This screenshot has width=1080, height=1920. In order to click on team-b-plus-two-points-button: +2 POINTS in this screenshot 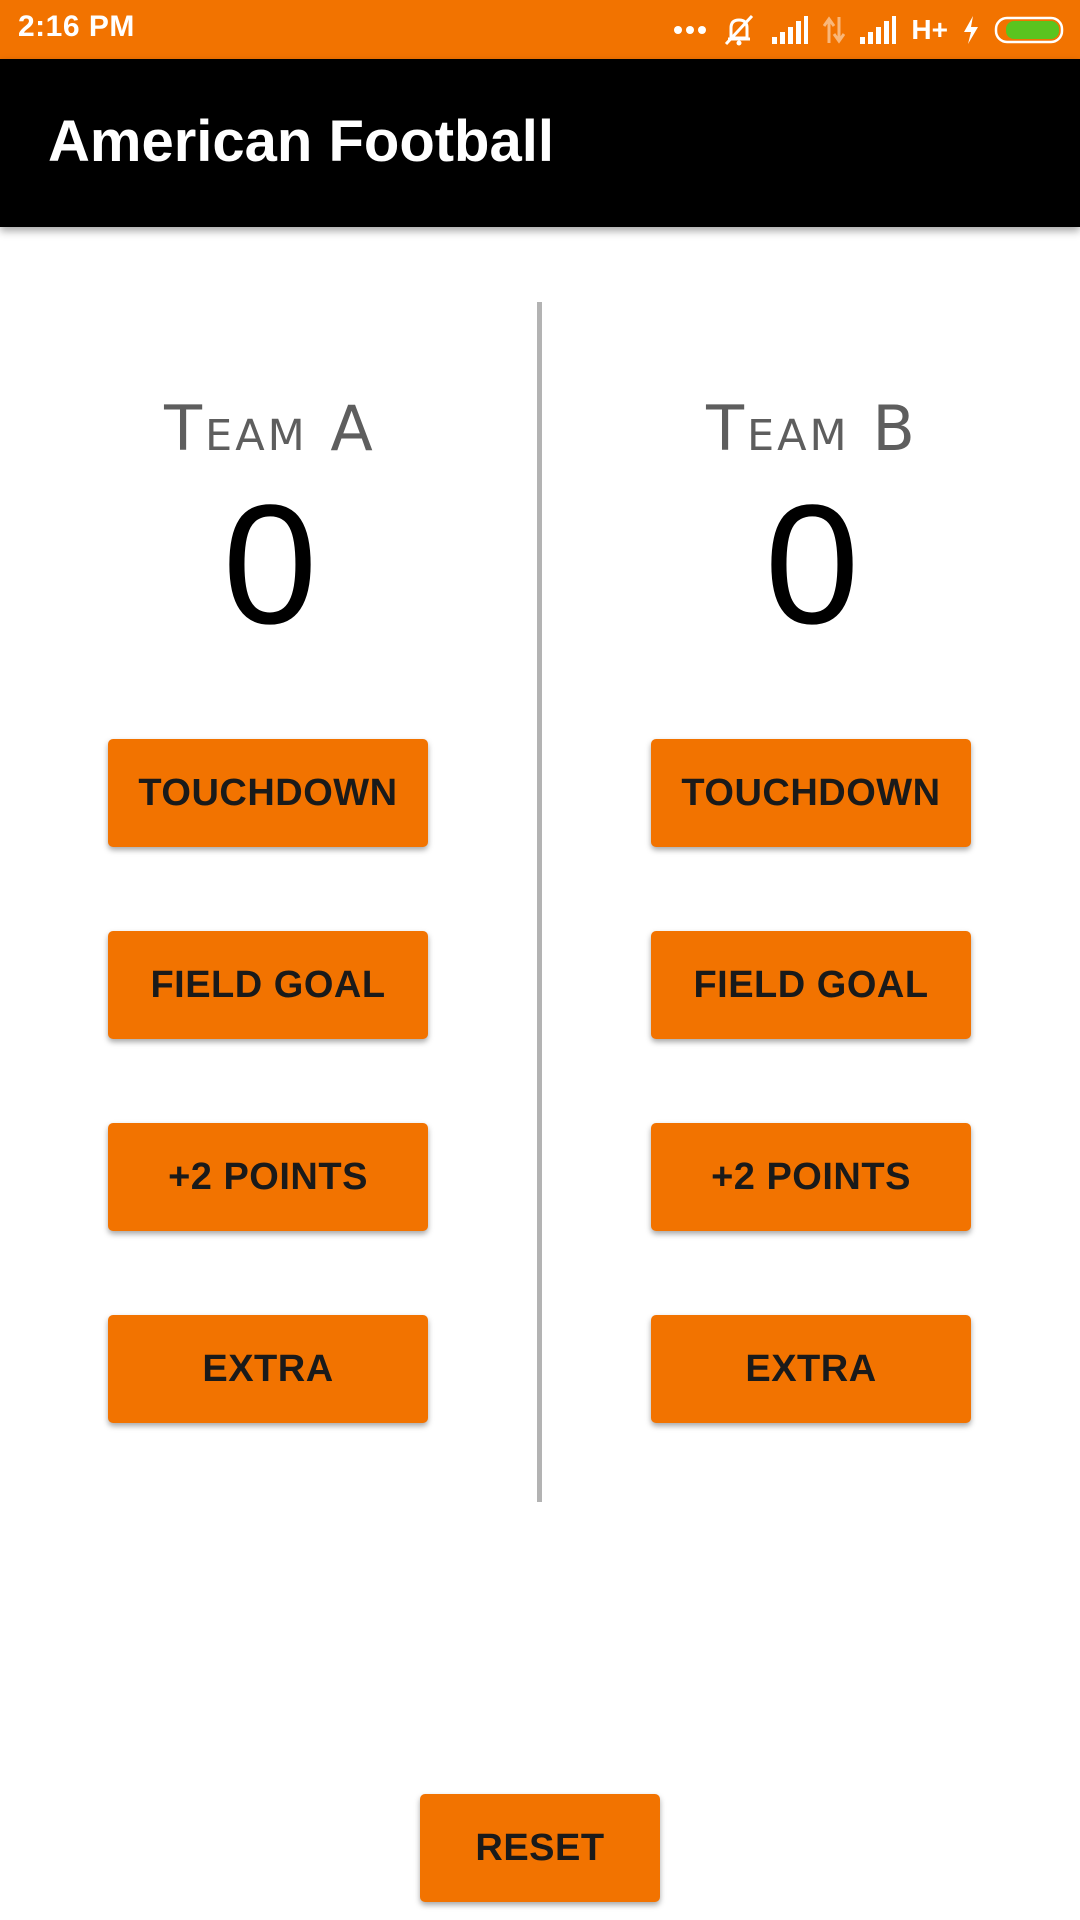, I will do `click(811, 1177)`.